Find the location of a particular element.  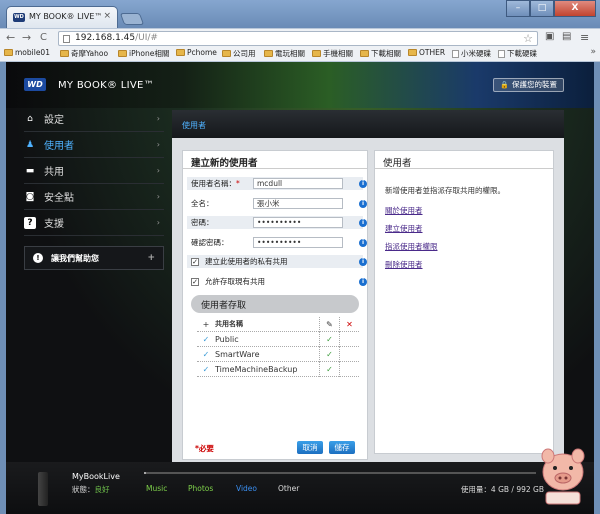

table-row: ✓ TimeMachineBackup ✓ is located at coordinates (278, 369).